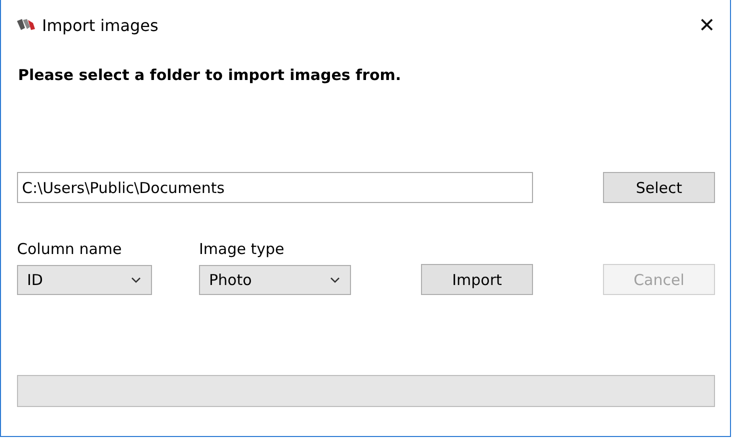  I want to click on folder-path-field: C:\Users\Public\Documents, so click(275, 187).